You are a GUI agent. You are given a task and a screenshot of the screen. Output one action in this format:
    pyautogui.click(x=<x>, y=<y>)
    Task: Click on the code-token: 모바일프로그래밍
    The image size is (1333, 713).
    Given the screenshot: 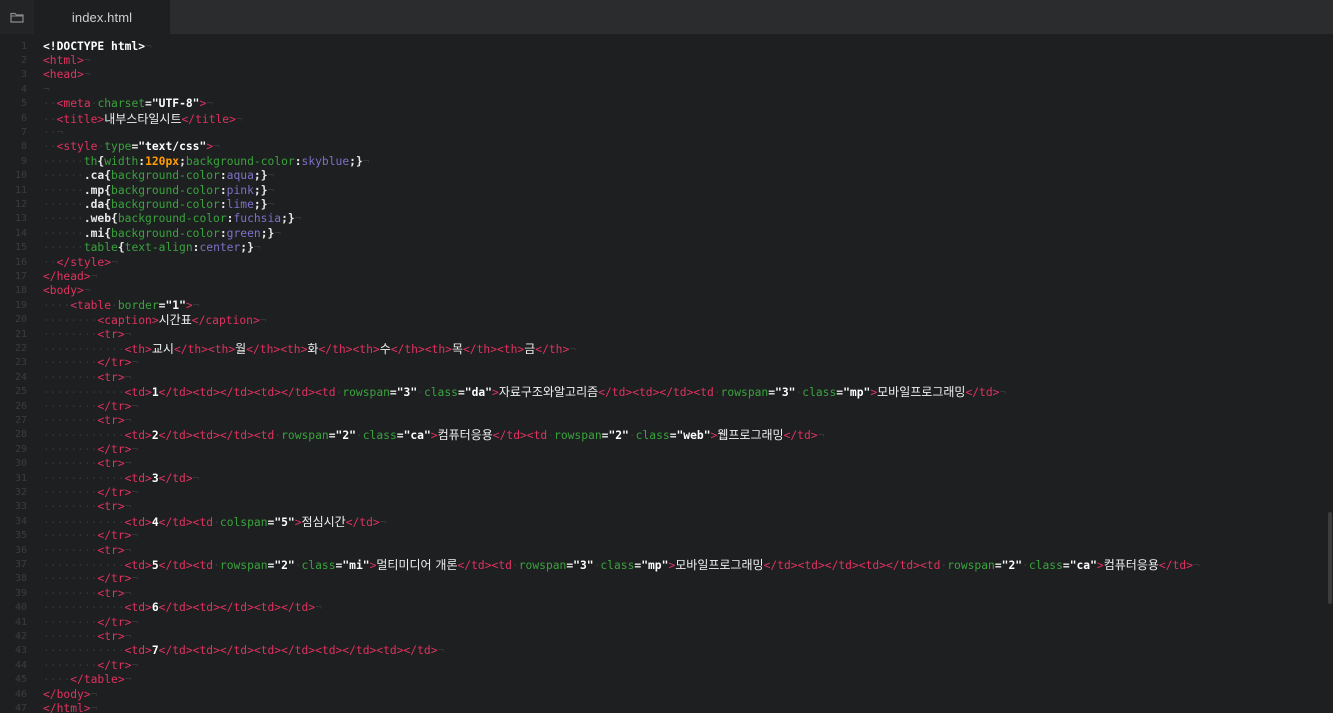 What is the action you would take?
    pyautogui.click(x=921, y=392)
    